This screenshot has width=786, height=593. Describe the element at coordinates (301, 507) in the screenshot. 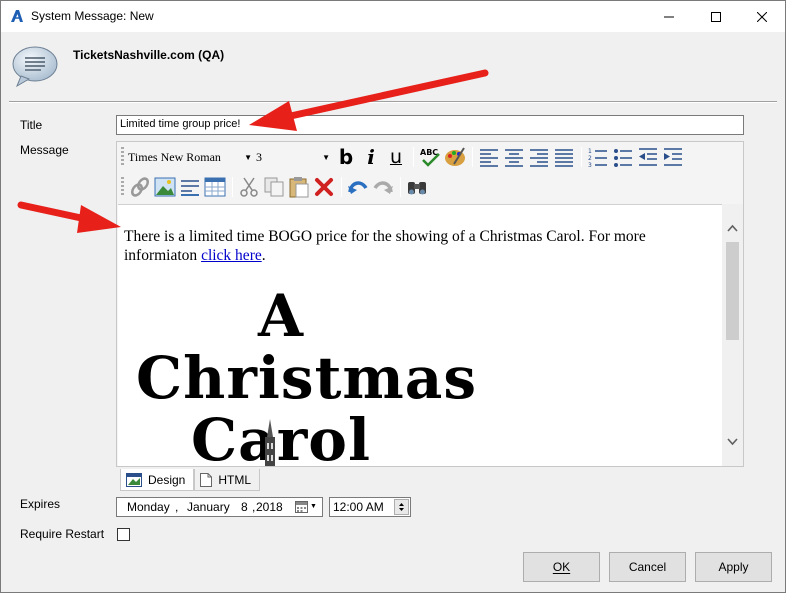

I see `calendar-icon` at that location.